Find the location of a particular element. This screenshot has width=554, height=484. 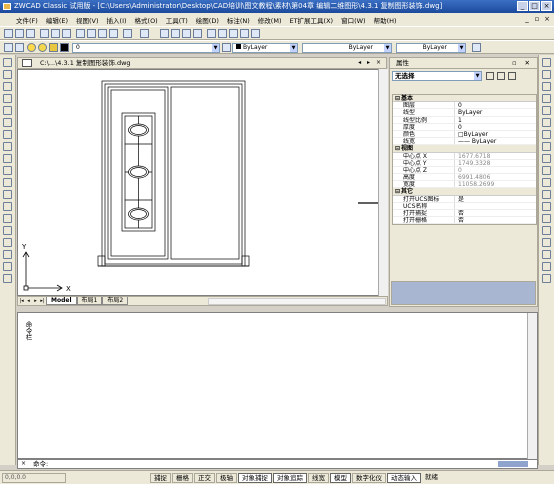

spline-icon is located at coordinates (7, 158).